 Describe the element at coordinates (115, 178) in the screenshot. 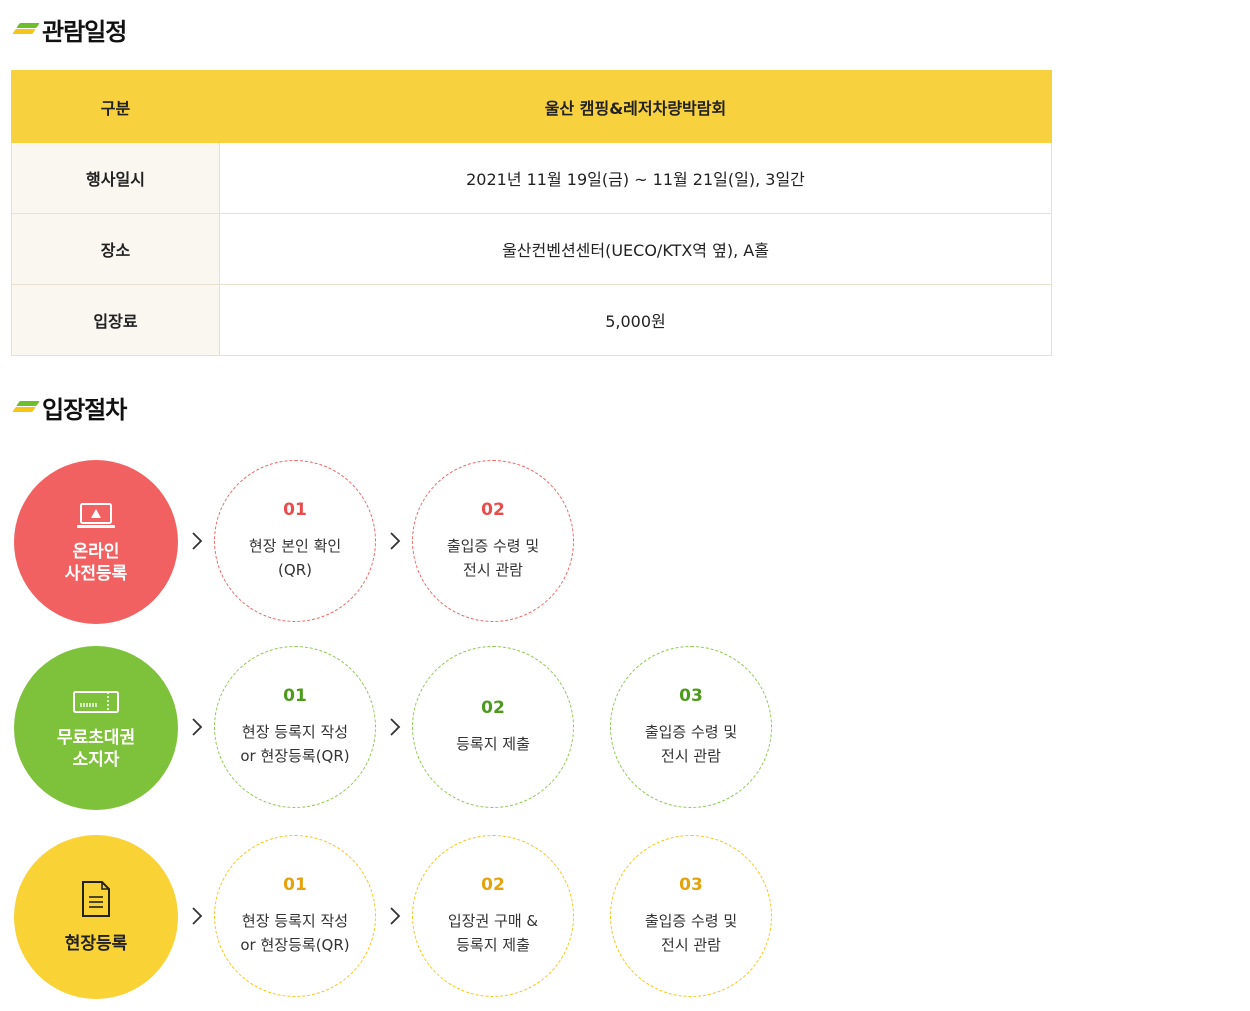

I see `row-label-date: 행사일시` at that location.